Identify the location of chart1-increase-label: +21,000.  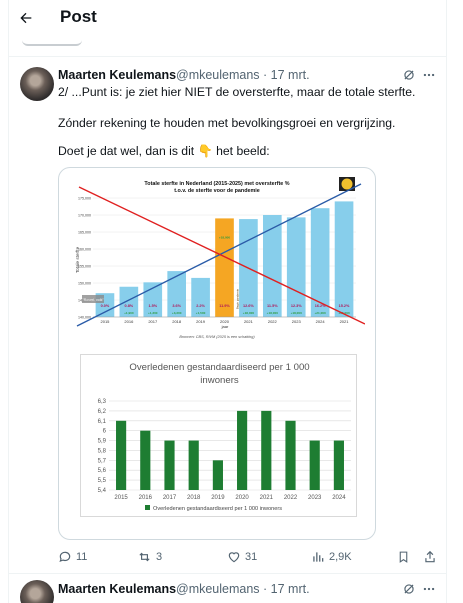
(320, 313).